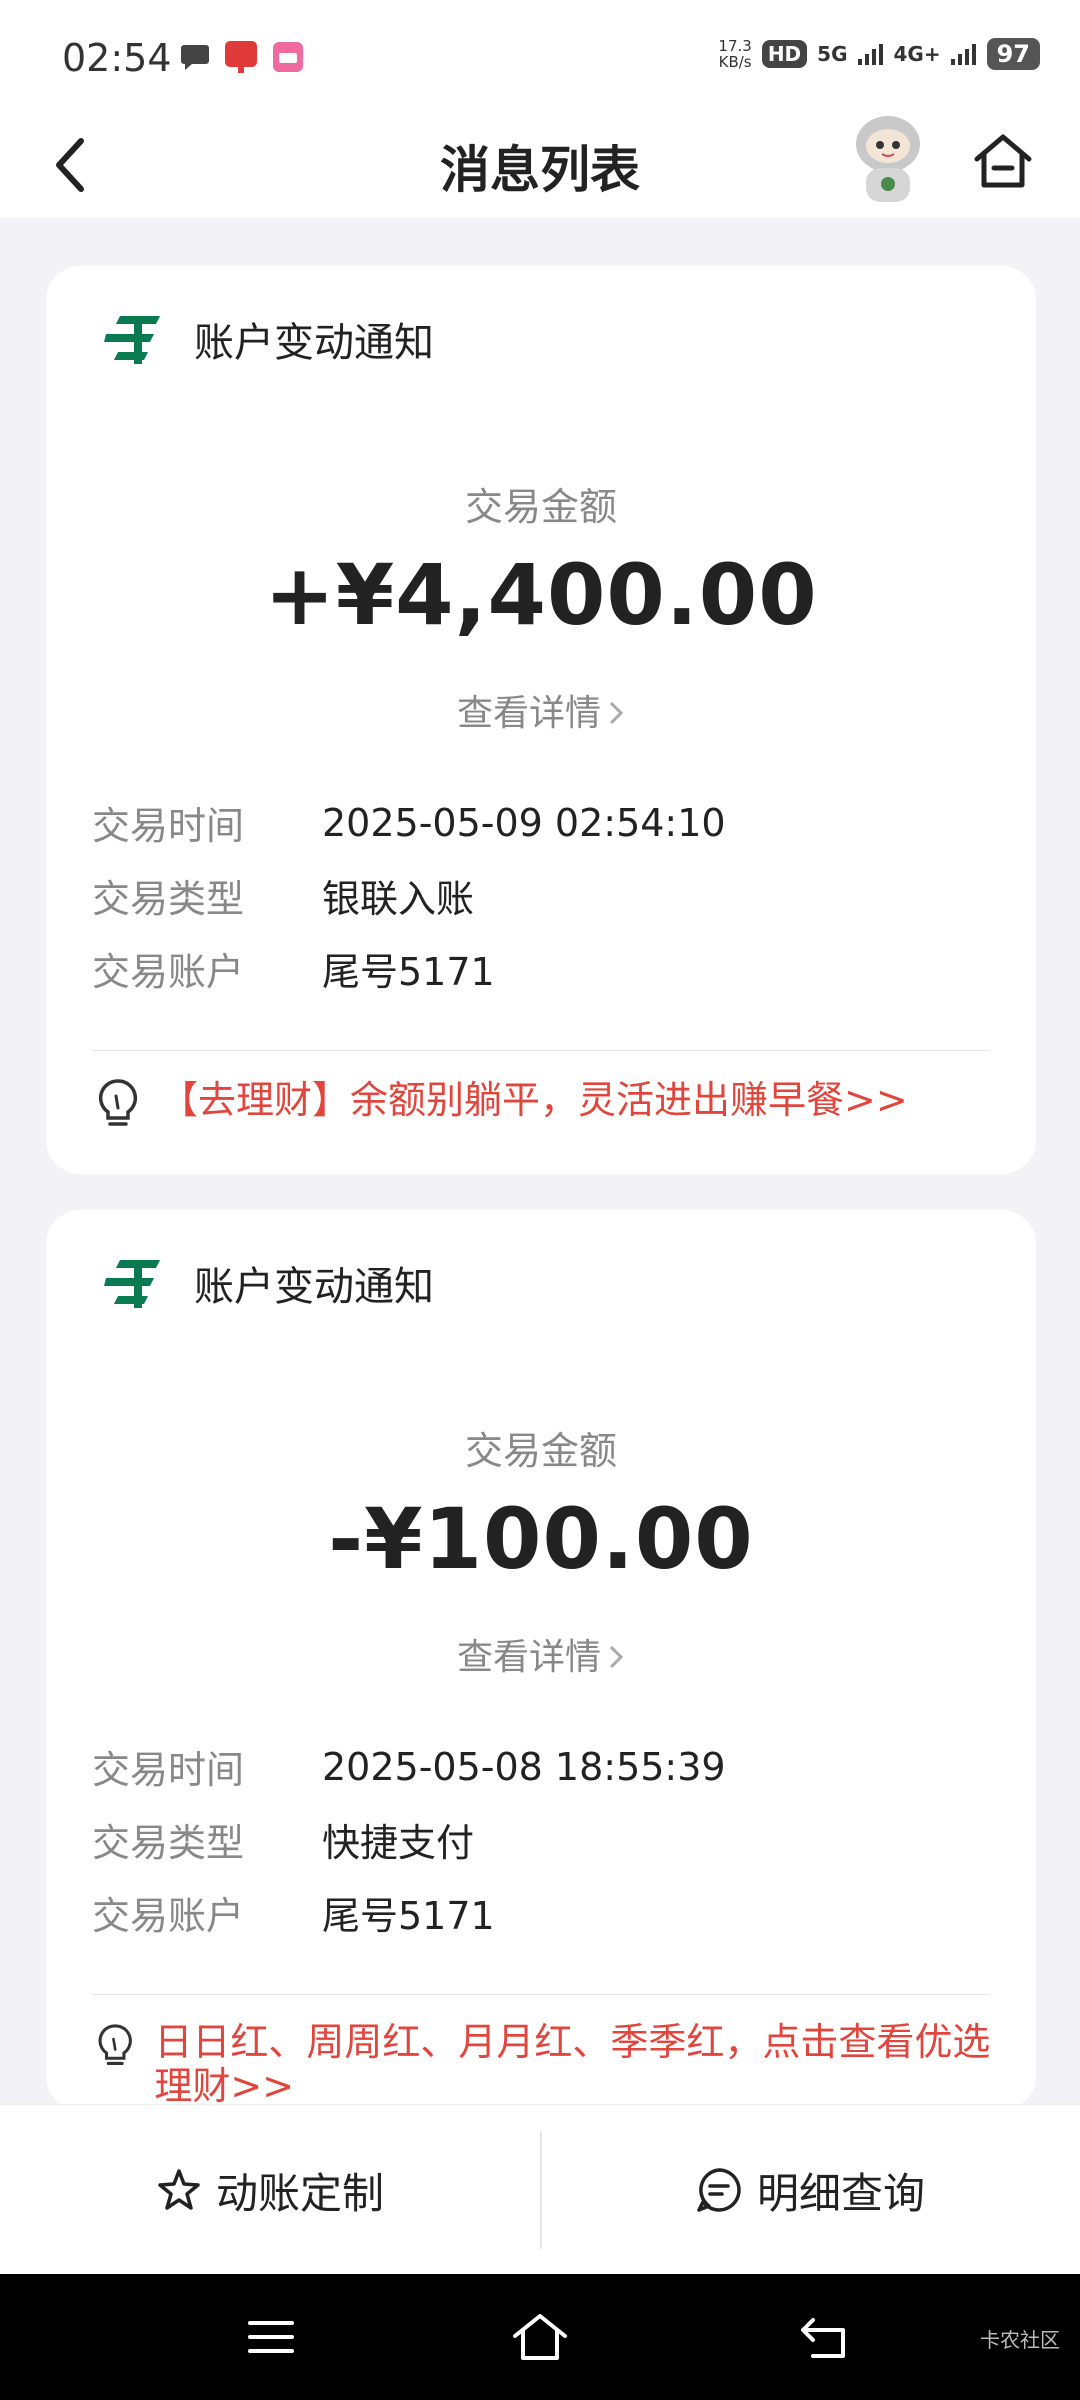  Describe the element at coordinates (540, 55) in the screenshot. I see `status-bar: 02:54 17.3 KB/s HD 5G 4G+ 97` at that location.